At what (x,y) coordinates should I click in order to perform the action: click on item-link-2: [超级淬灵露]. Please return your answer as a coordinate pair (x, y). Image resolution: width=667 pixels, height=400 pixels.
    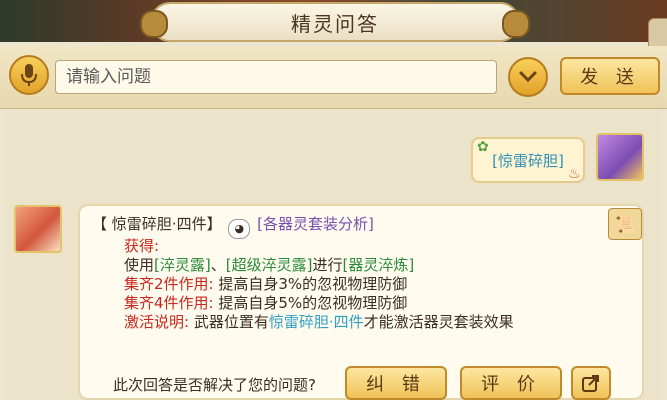
    Looking at the image, I should click on (269, 265).